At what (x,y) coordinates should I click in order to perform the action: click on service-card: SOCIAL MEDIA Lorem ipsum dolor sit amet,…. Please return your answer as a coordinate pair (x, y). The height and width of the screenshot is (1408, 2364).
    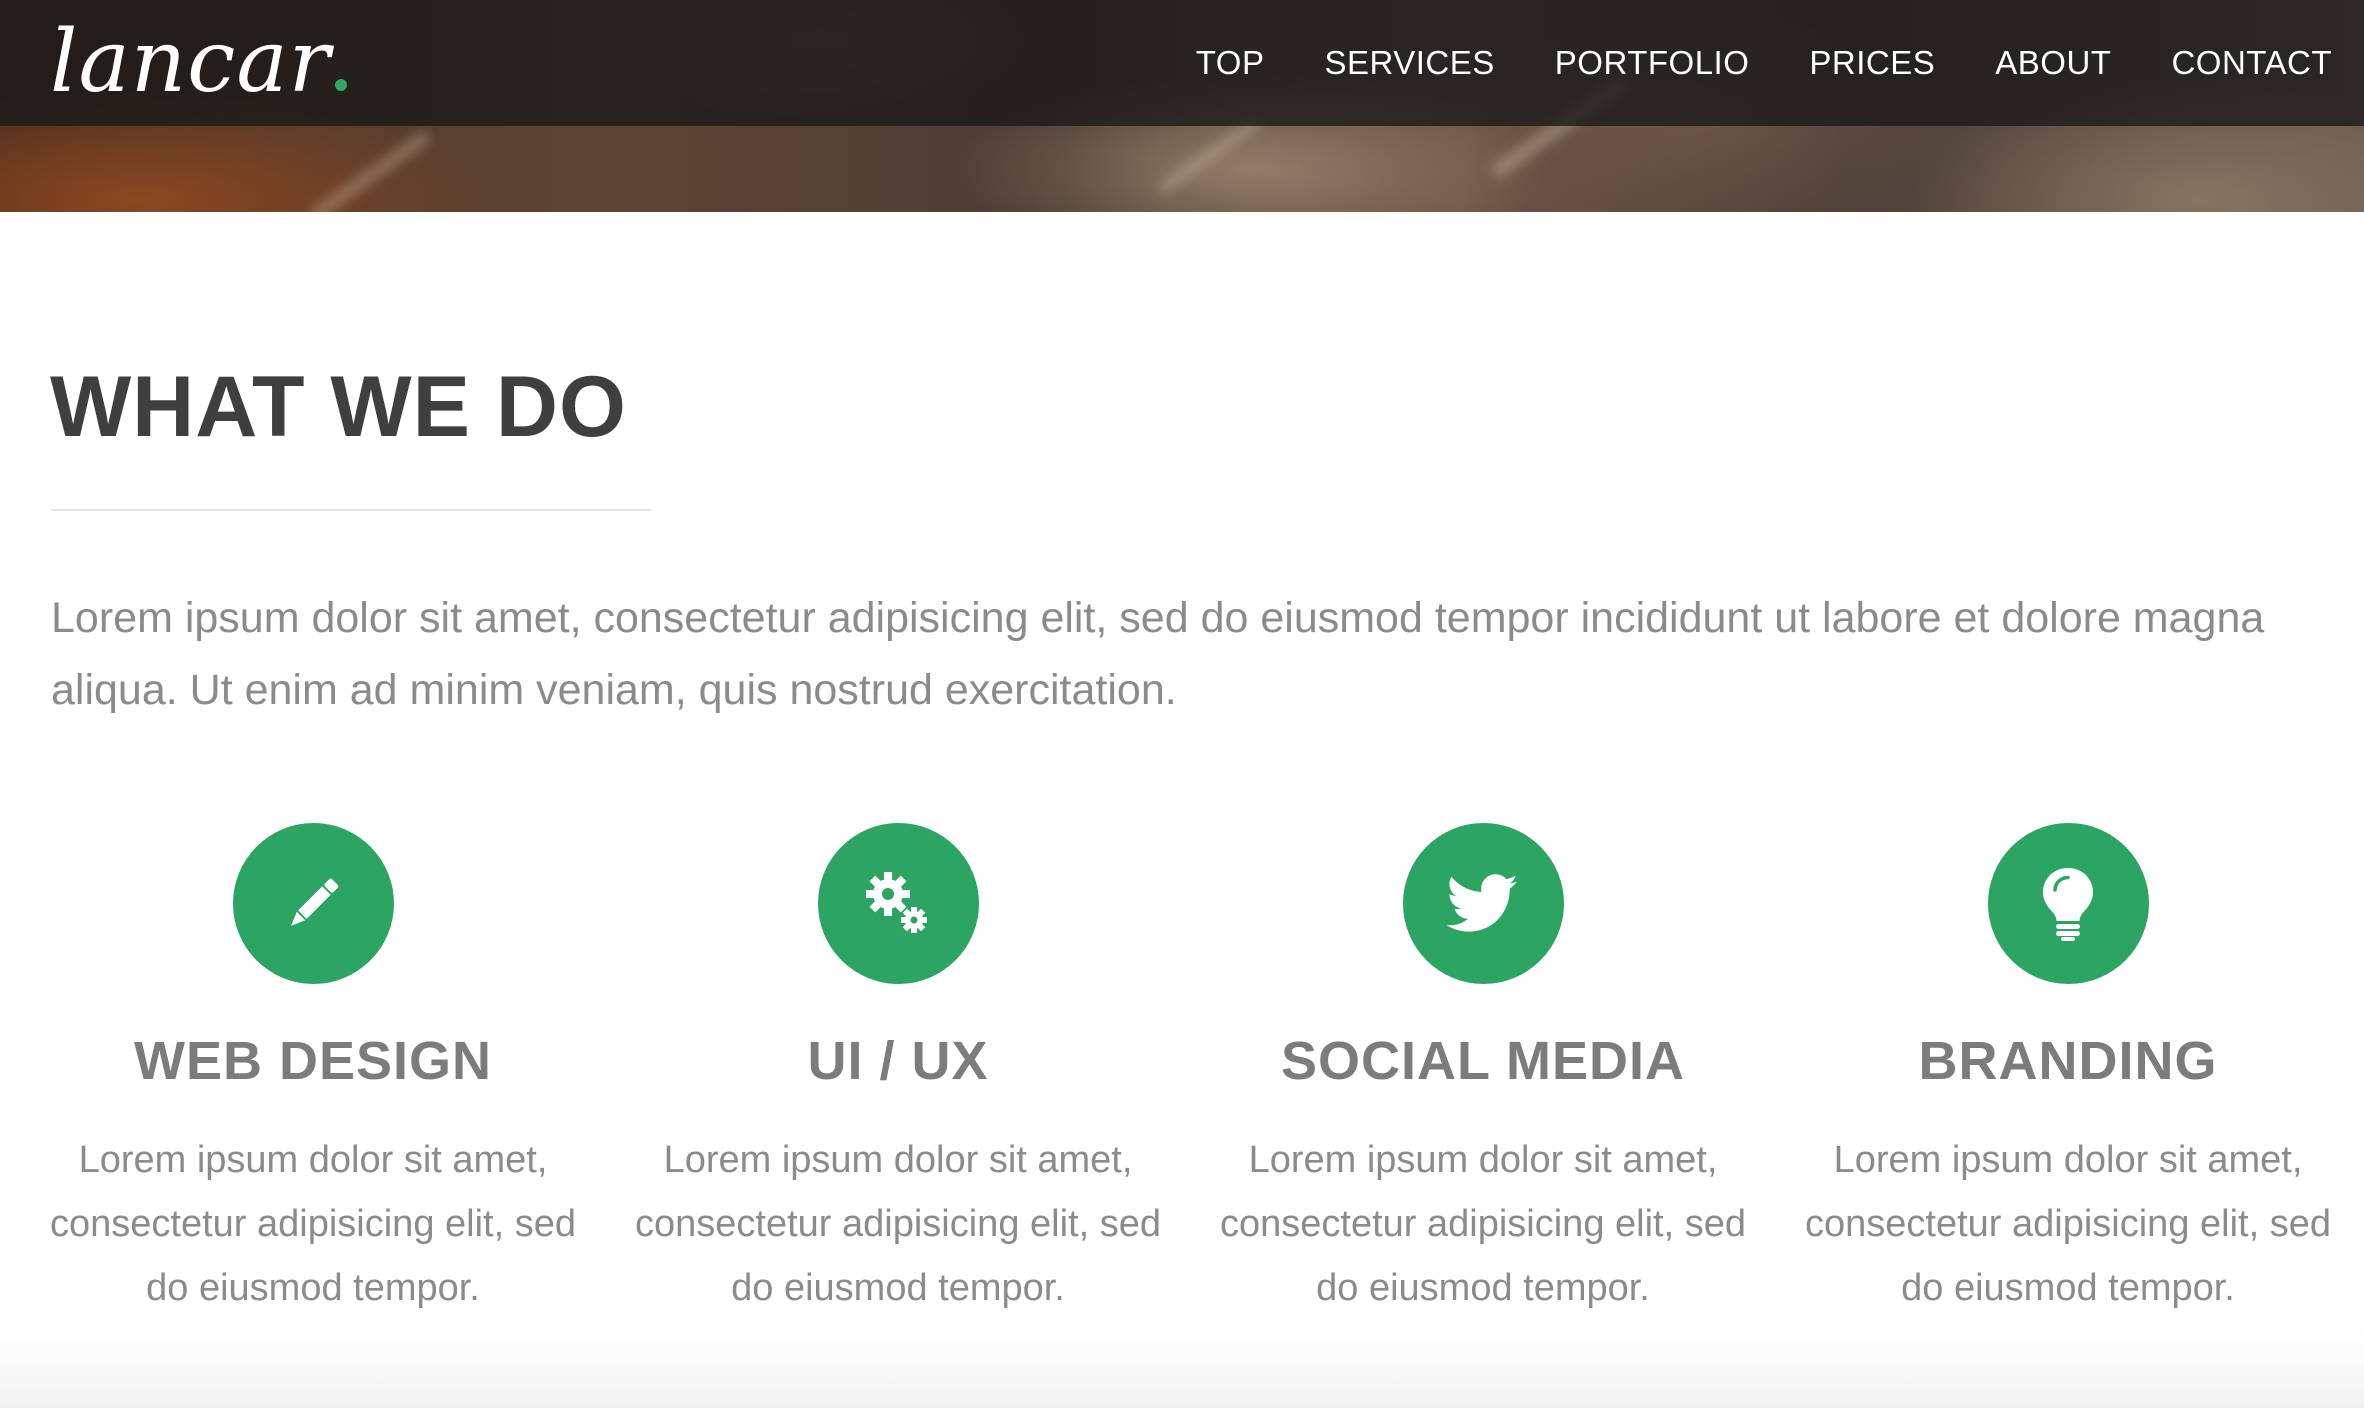
    Looking at the image, I should click on (1483, 1071).